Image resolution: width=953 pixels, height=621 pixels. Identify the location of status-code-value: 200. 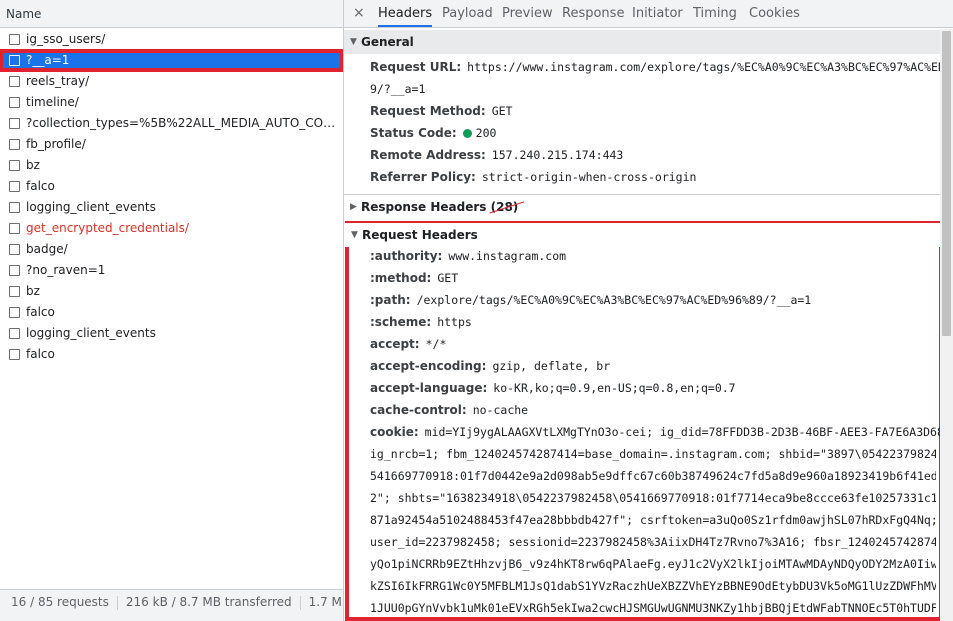
(486, 133).